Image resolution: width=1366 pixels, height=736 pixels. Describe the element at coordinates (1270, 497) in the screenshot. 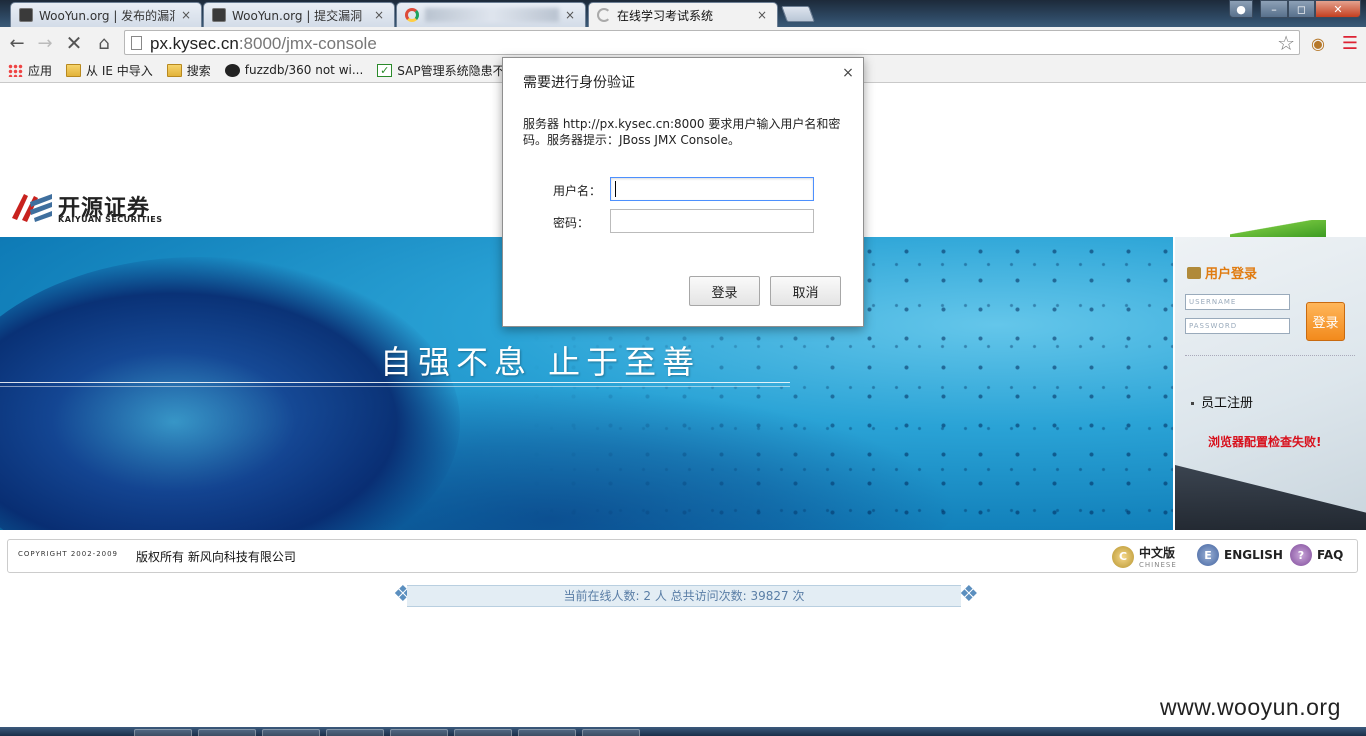

I see `panel-decoration` at that location.